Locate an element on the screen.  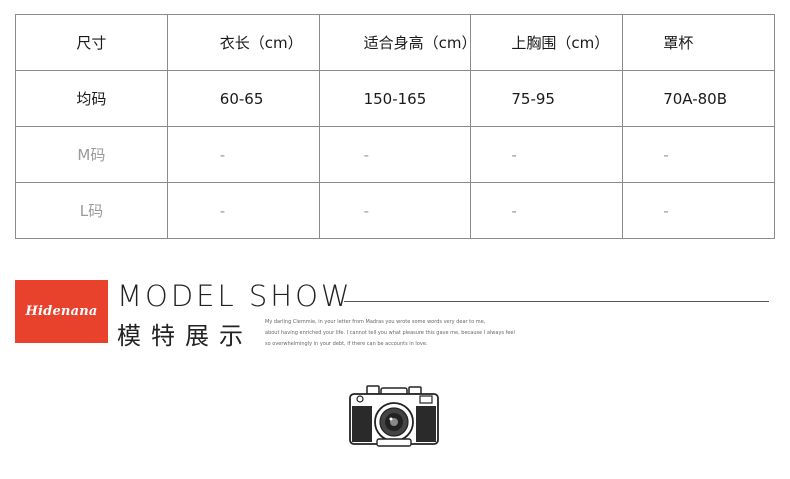
size-label-cell: L码 is located at coordinates (91, 210).